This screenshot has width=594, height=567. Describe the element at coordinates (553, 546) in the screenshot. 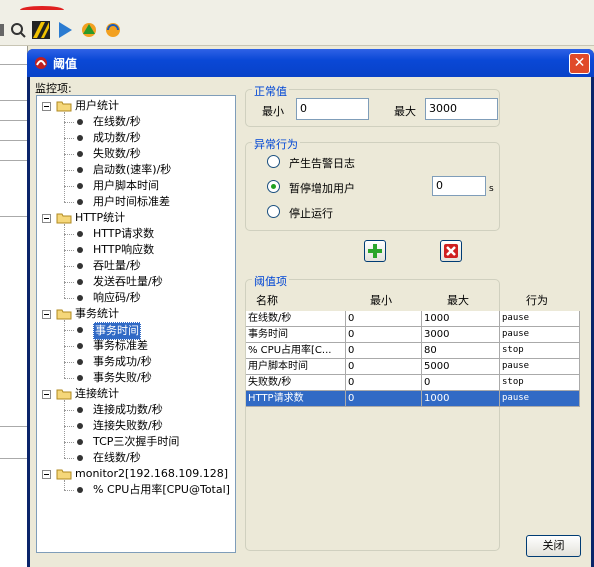

I see `close-button: 关闭` at that location.